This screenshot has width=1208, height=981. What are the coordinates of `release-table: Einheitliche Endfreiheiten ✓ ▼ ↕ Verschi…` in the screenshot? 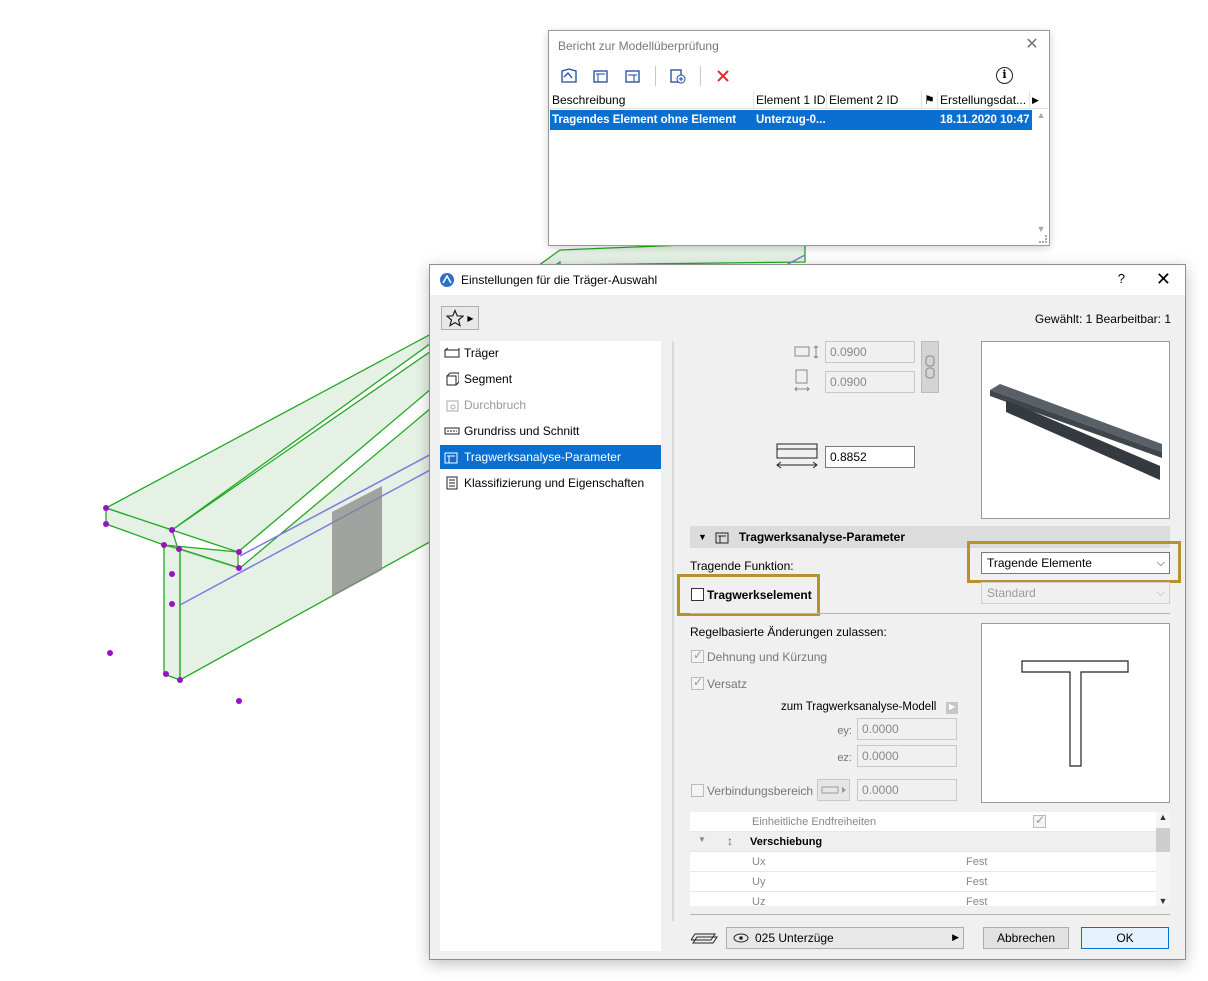 It's located at (930, 859).